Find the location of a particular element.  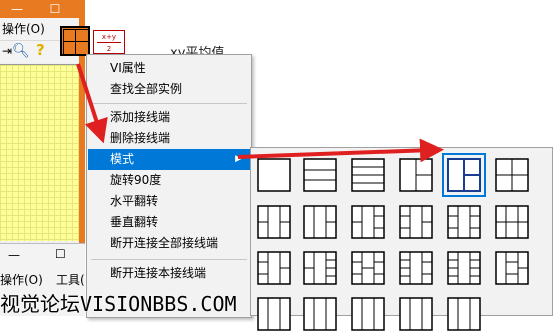

second-window-menu-bar: 操作(O) 工具( is located at coordinates (42, 279).